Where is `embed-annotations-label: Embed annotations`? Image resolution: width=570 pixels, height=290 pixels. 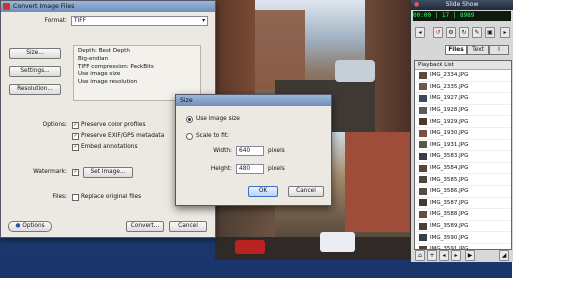 embed-annotations-label: Embed annotations is located at coordinates (109, 147).